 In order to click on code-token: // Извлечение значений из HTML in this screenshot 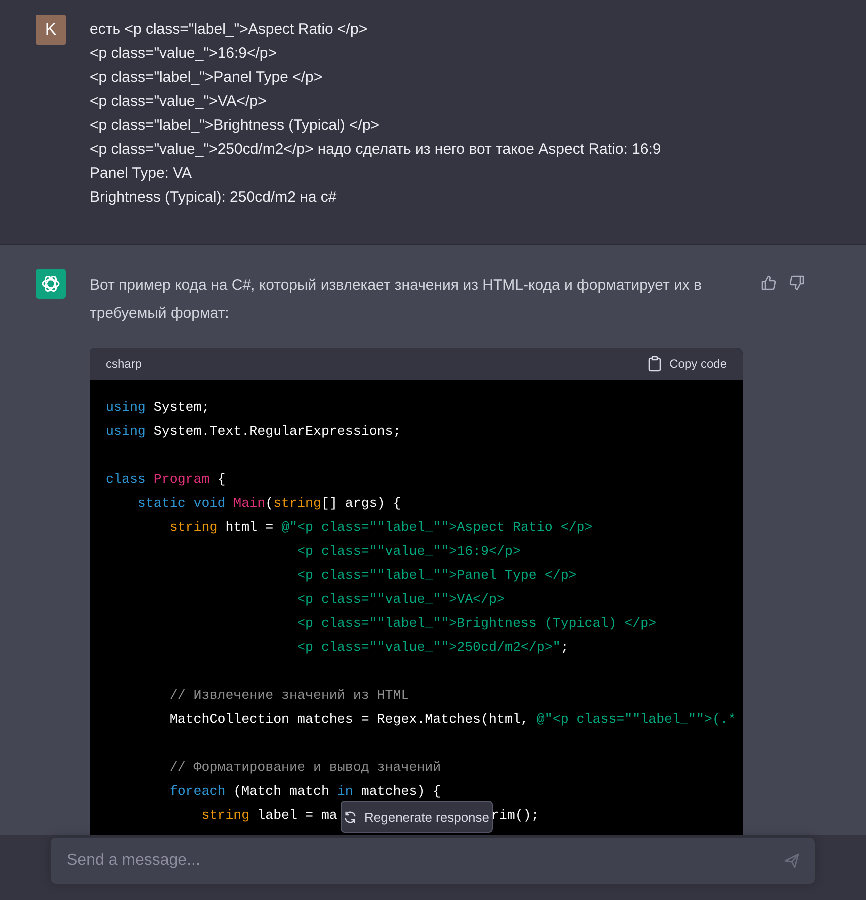, I will do `click(289, 695)`.